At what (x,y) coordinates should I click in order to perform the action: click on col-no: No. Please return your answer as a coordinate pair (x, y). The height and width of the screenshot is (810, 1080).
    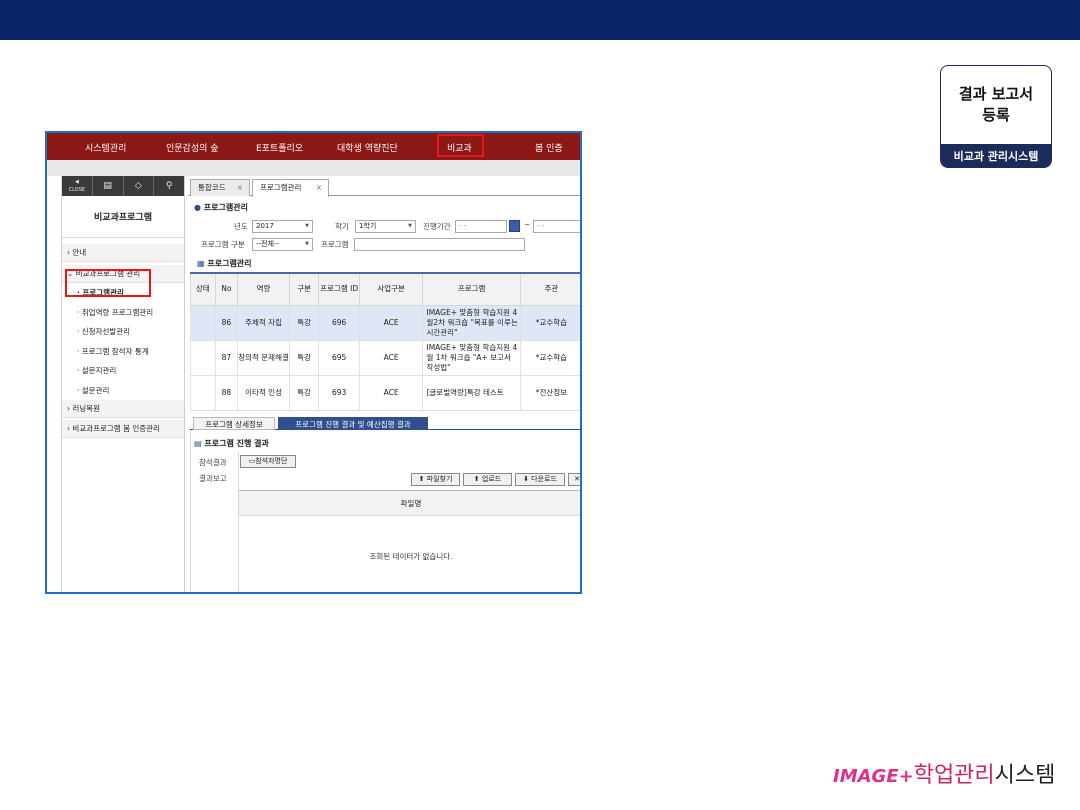
    Looking at the image, I should click on (226, 289).